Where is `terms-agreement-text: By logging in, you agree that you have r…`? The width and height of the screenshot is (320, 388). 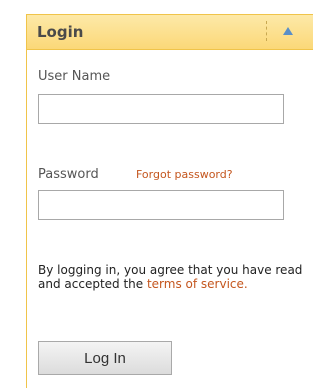
terms-agreement-text: By logging in, you agree that you have r… is located at coordinates (176, 277).